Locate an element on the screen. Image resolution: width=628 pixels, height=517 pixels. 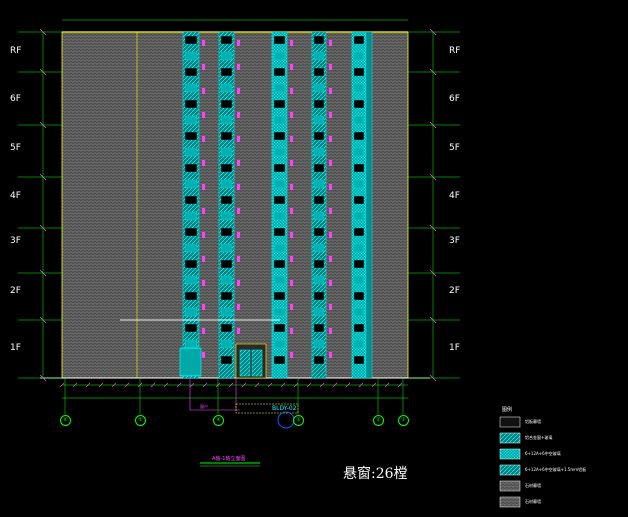
tag-circle is located at coordinates (286, 420).